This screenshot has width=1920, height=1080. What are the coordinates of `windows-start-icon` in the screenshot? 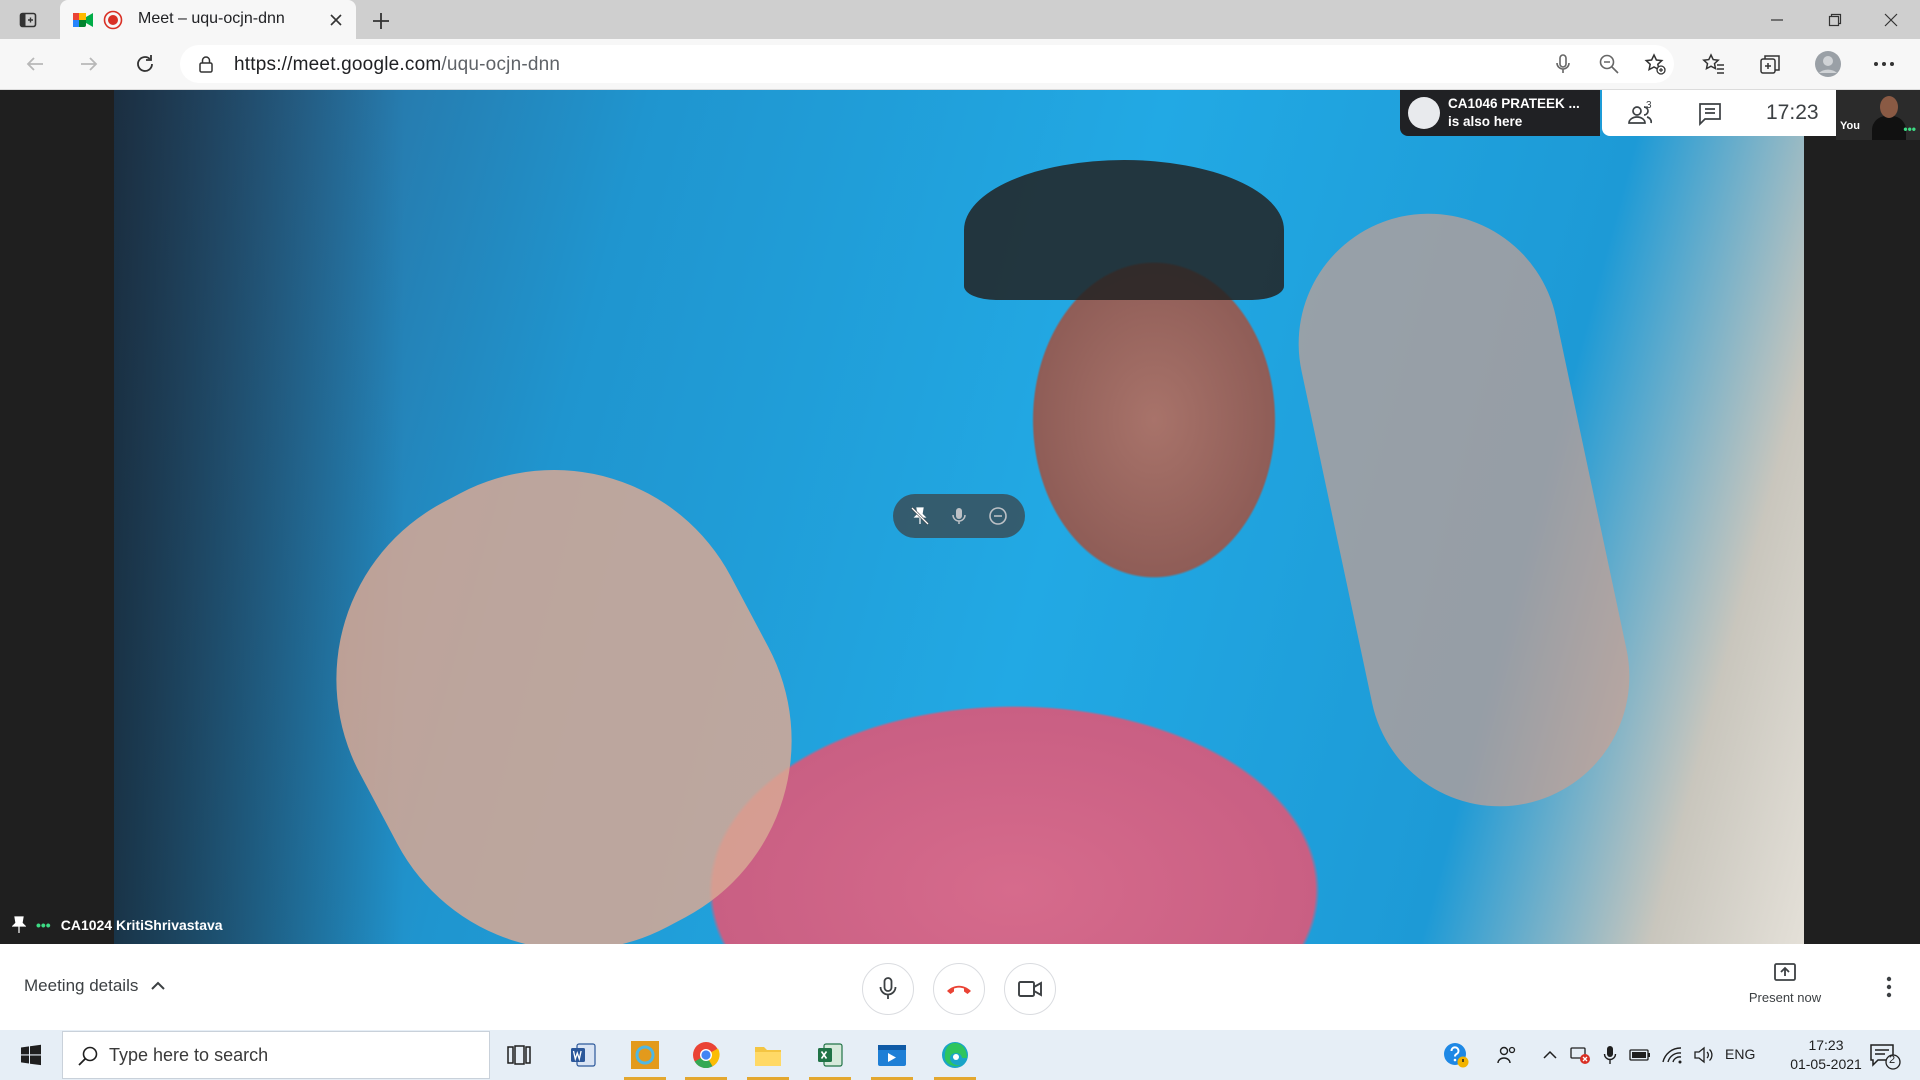 It's located at (31, 1055).